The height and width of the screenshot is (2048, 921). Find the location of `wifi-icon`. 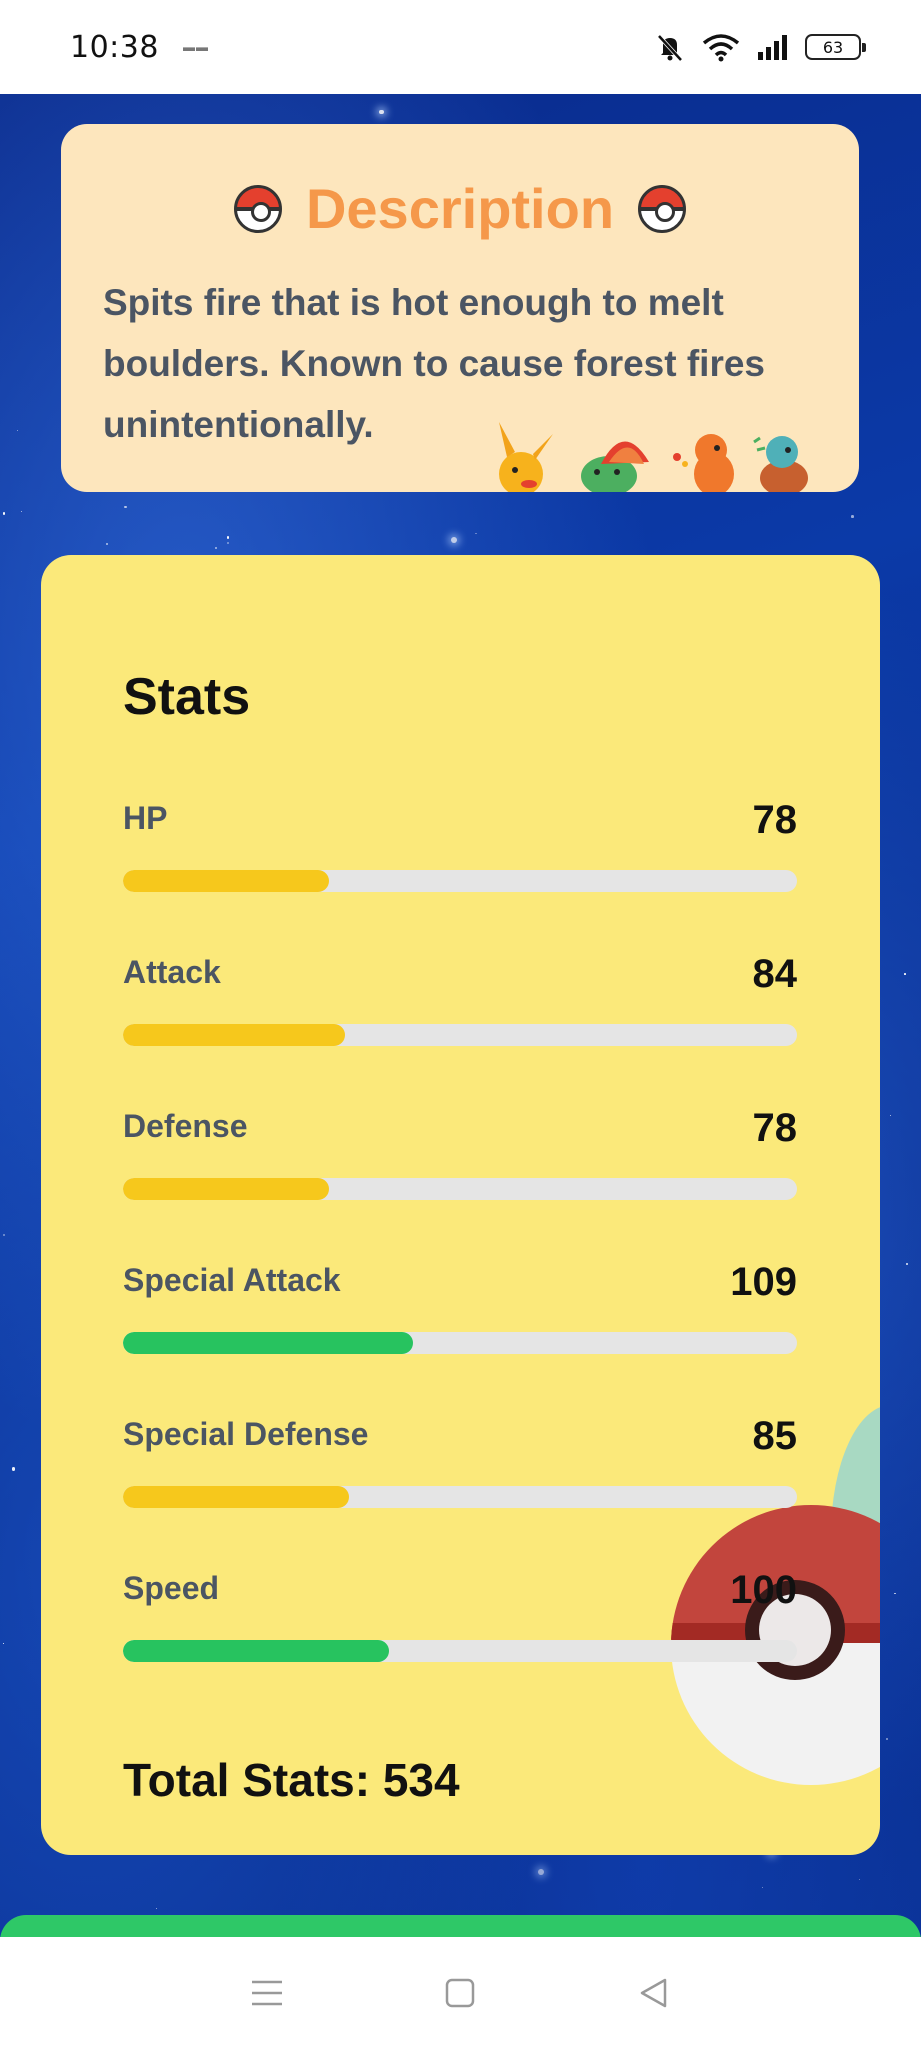

wifi-icon is located at coordinates (721, 48).